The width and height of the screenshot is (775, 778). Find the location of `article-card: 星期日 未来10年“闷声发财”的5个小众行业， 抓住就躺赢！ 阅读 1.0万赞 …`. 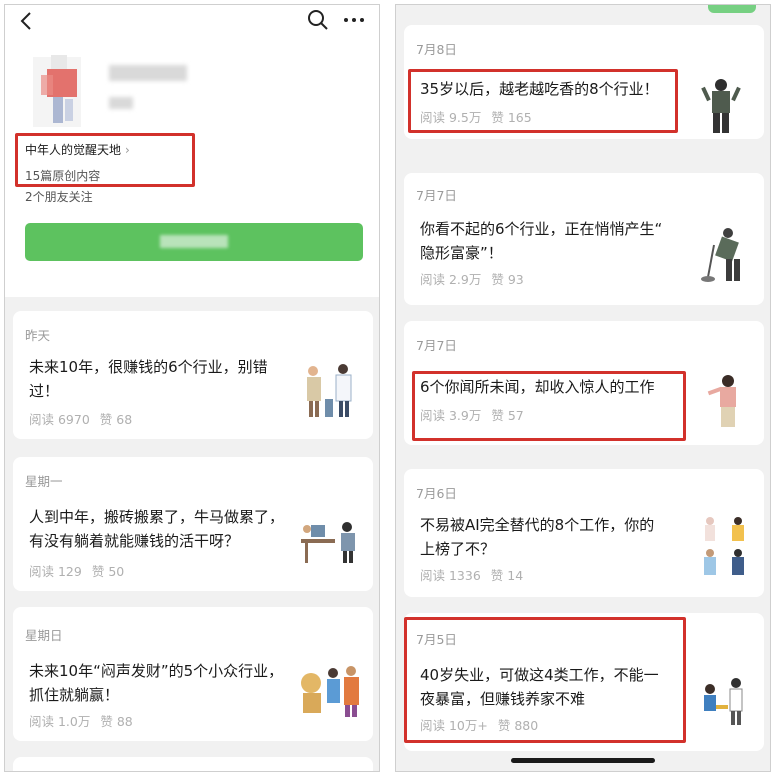

article-card: 星期日 未来10年“闷声发财”的5个小众行业， 抓住就躺赢！ 阅读 1.0万赞 … is located at coordinates (193, 674).